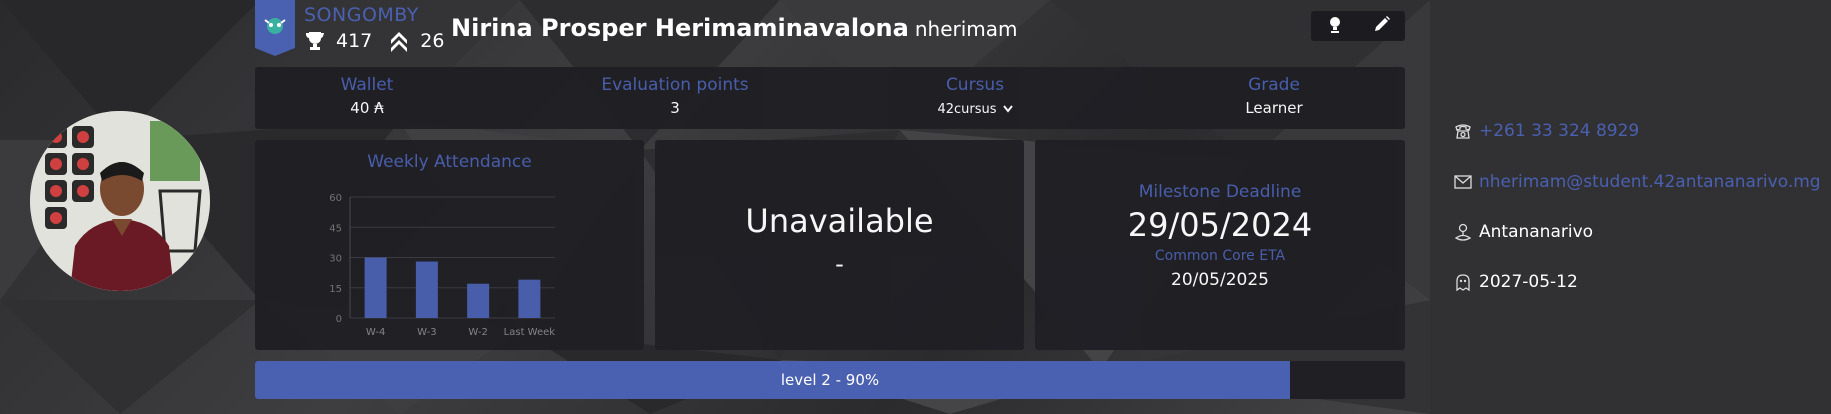 The image size is (1831, 414). I want to click on milestone-date: 29/05/2024, so click(1220, 225).